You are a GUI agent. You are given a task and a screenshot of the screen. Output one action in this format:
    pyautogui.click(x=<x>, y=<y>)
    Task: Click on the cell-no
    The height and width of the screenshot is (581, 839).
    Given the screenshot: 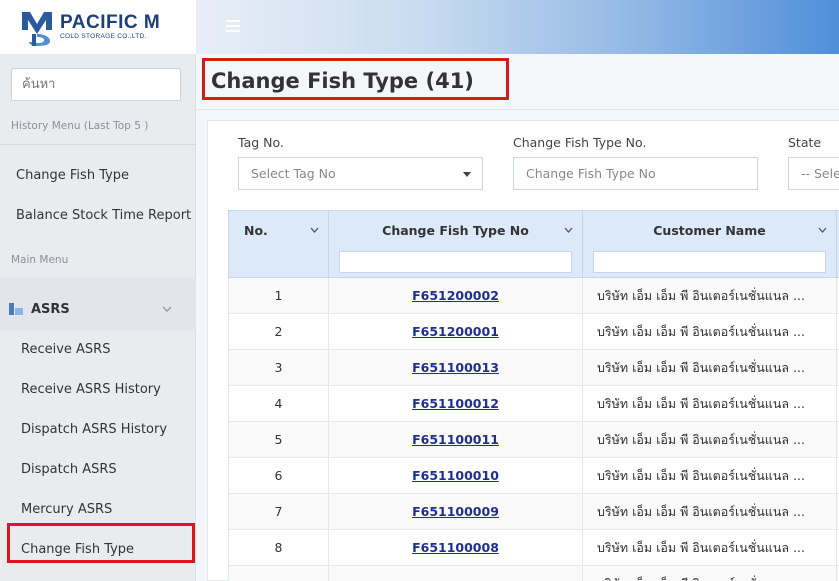 What is the action you would take?
    pyautogui.click(x=279, y=573)
    